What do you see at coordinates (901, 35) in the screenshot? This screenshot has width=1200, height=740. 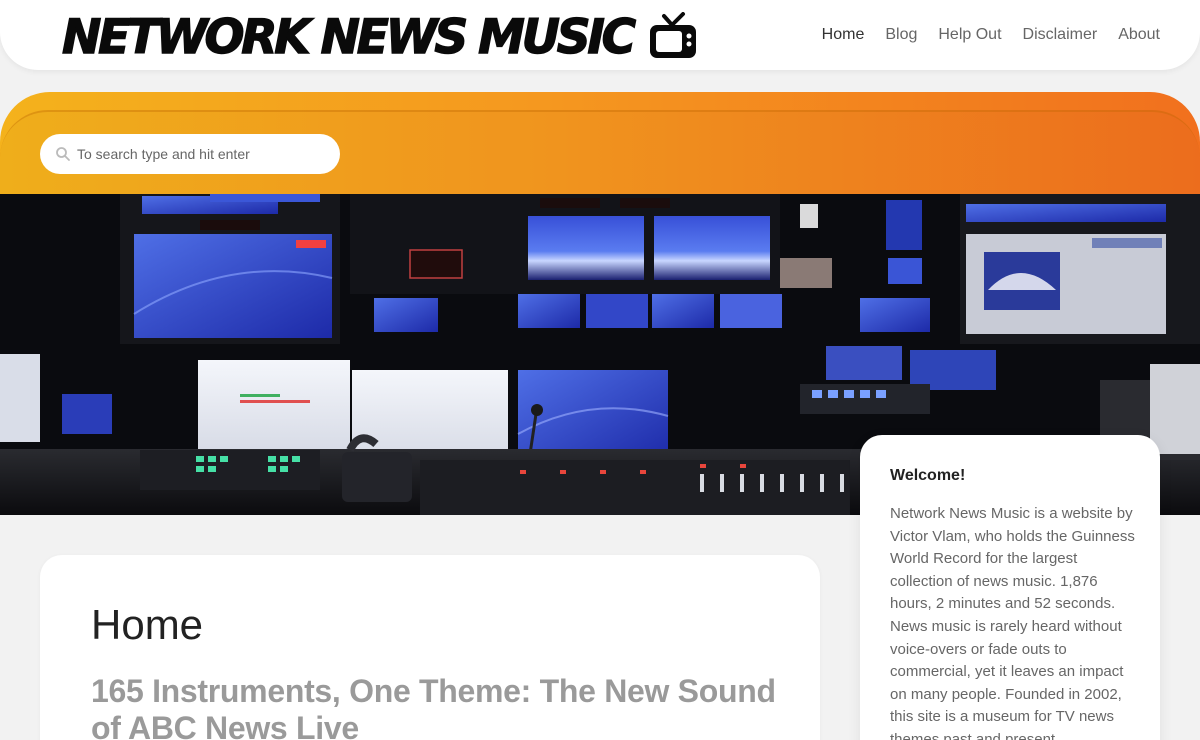 I see `nav-blog: Blog` at bounding box center [901, 35].